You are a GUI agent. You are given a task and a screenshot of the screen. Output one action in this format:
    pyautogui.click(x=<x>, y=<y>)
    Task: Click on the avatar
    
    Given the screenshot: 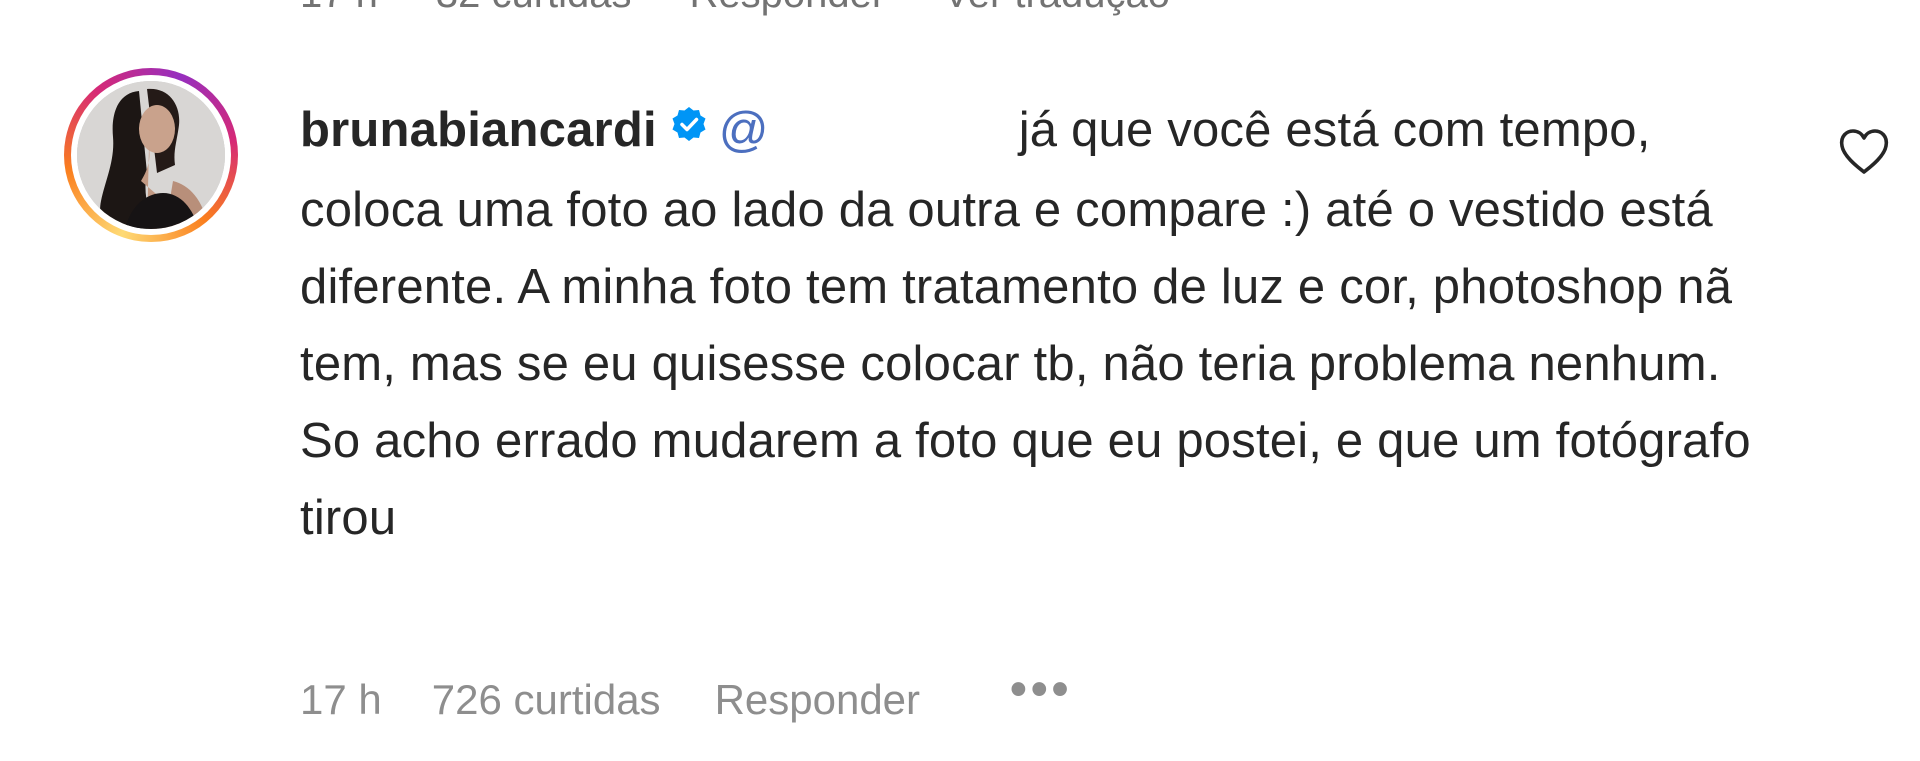 What is the action you would take?
    pyautogui.click(x=151, y=155)
    